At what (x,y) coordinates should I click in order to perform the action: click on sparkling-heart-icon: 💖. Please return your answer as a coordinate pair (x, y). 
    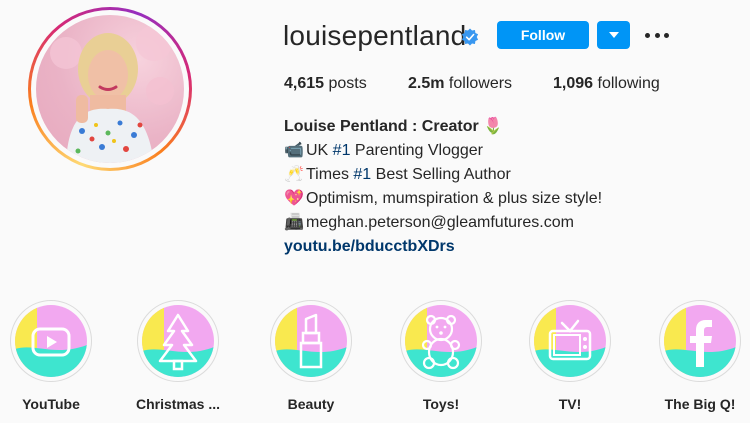
    Looking at the image, I should click on (294, 198).